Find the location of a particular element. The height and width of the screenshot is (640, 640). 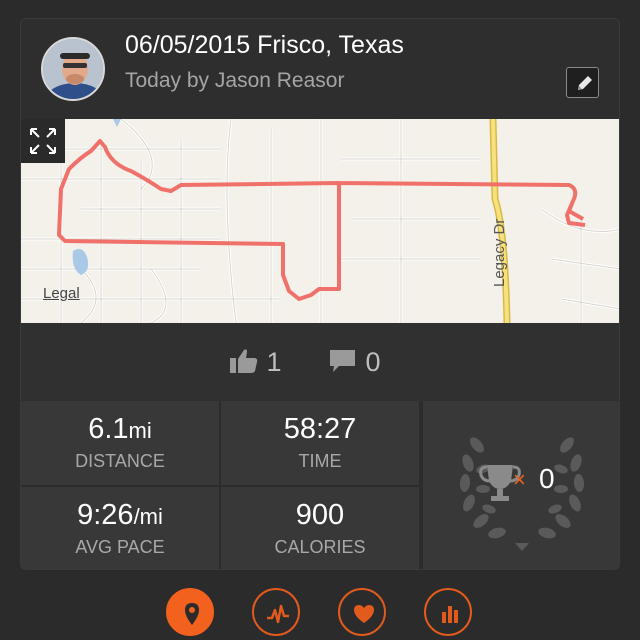

trophy-multiplier: × is located at coordinates (519, 479).